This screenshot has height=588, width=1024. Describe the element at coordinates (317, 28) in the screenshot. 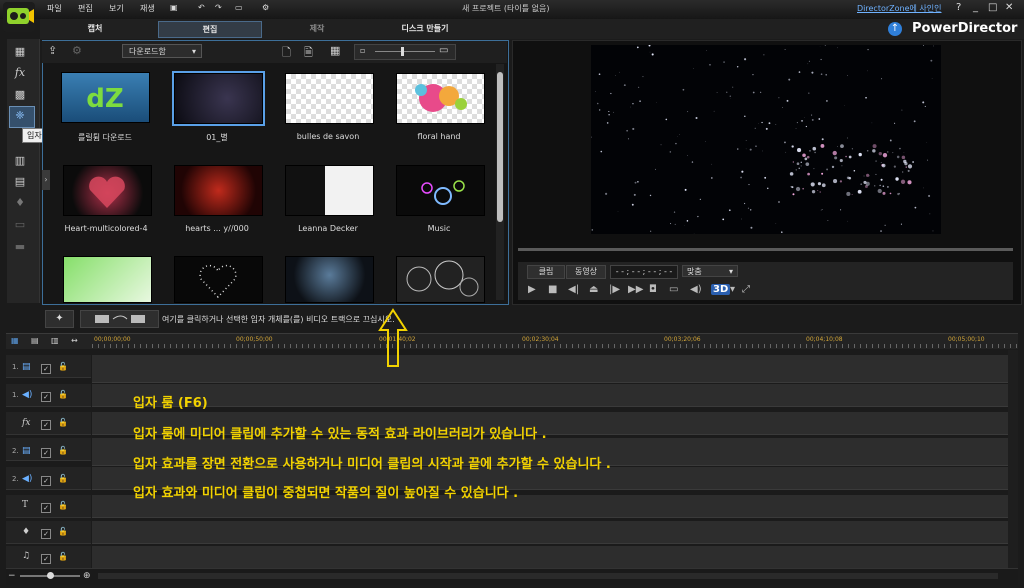

I see `tab-produce: 제작` at that location.